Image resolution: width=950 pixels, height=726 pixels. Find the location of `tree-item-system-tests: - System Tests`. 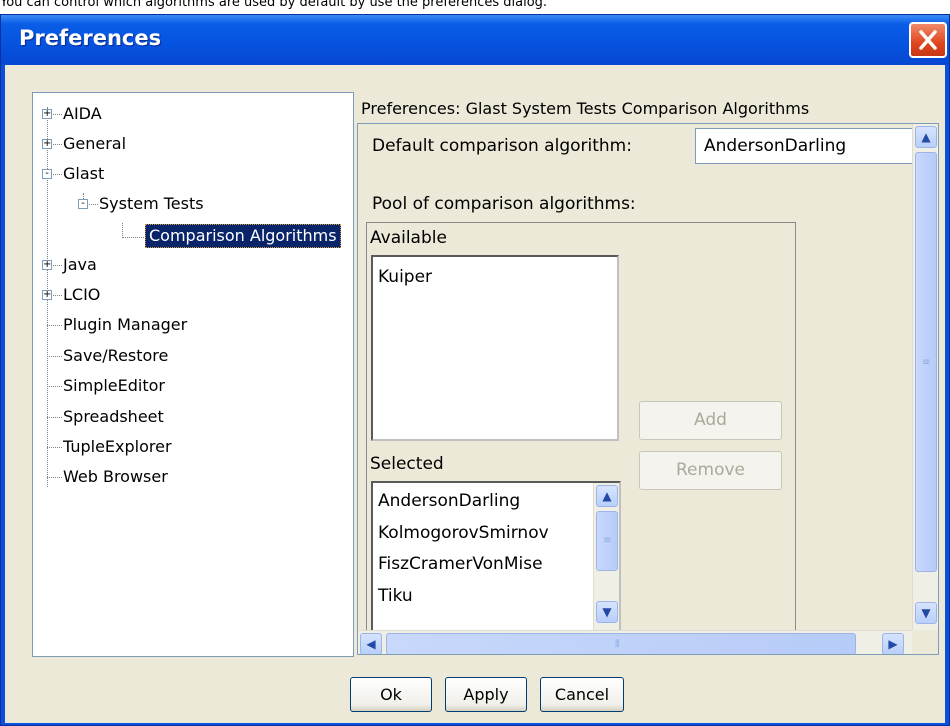

tree-item-system-tests: - System Tests is located at coordinates (193, 204).